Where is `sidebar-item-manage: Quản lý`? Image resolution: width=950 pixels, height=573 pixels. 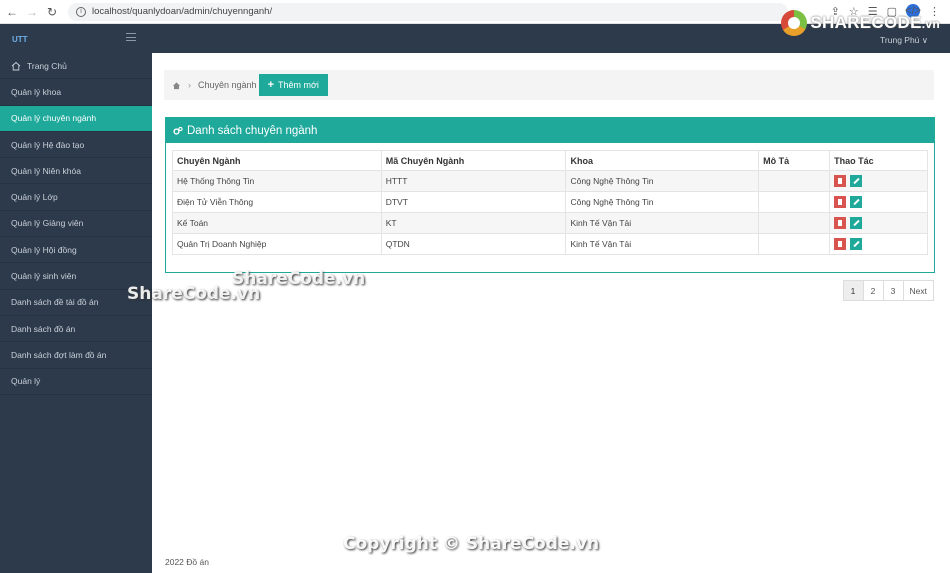
sidebar-item-manage: Quản lý is located at coordinates (76, 382).